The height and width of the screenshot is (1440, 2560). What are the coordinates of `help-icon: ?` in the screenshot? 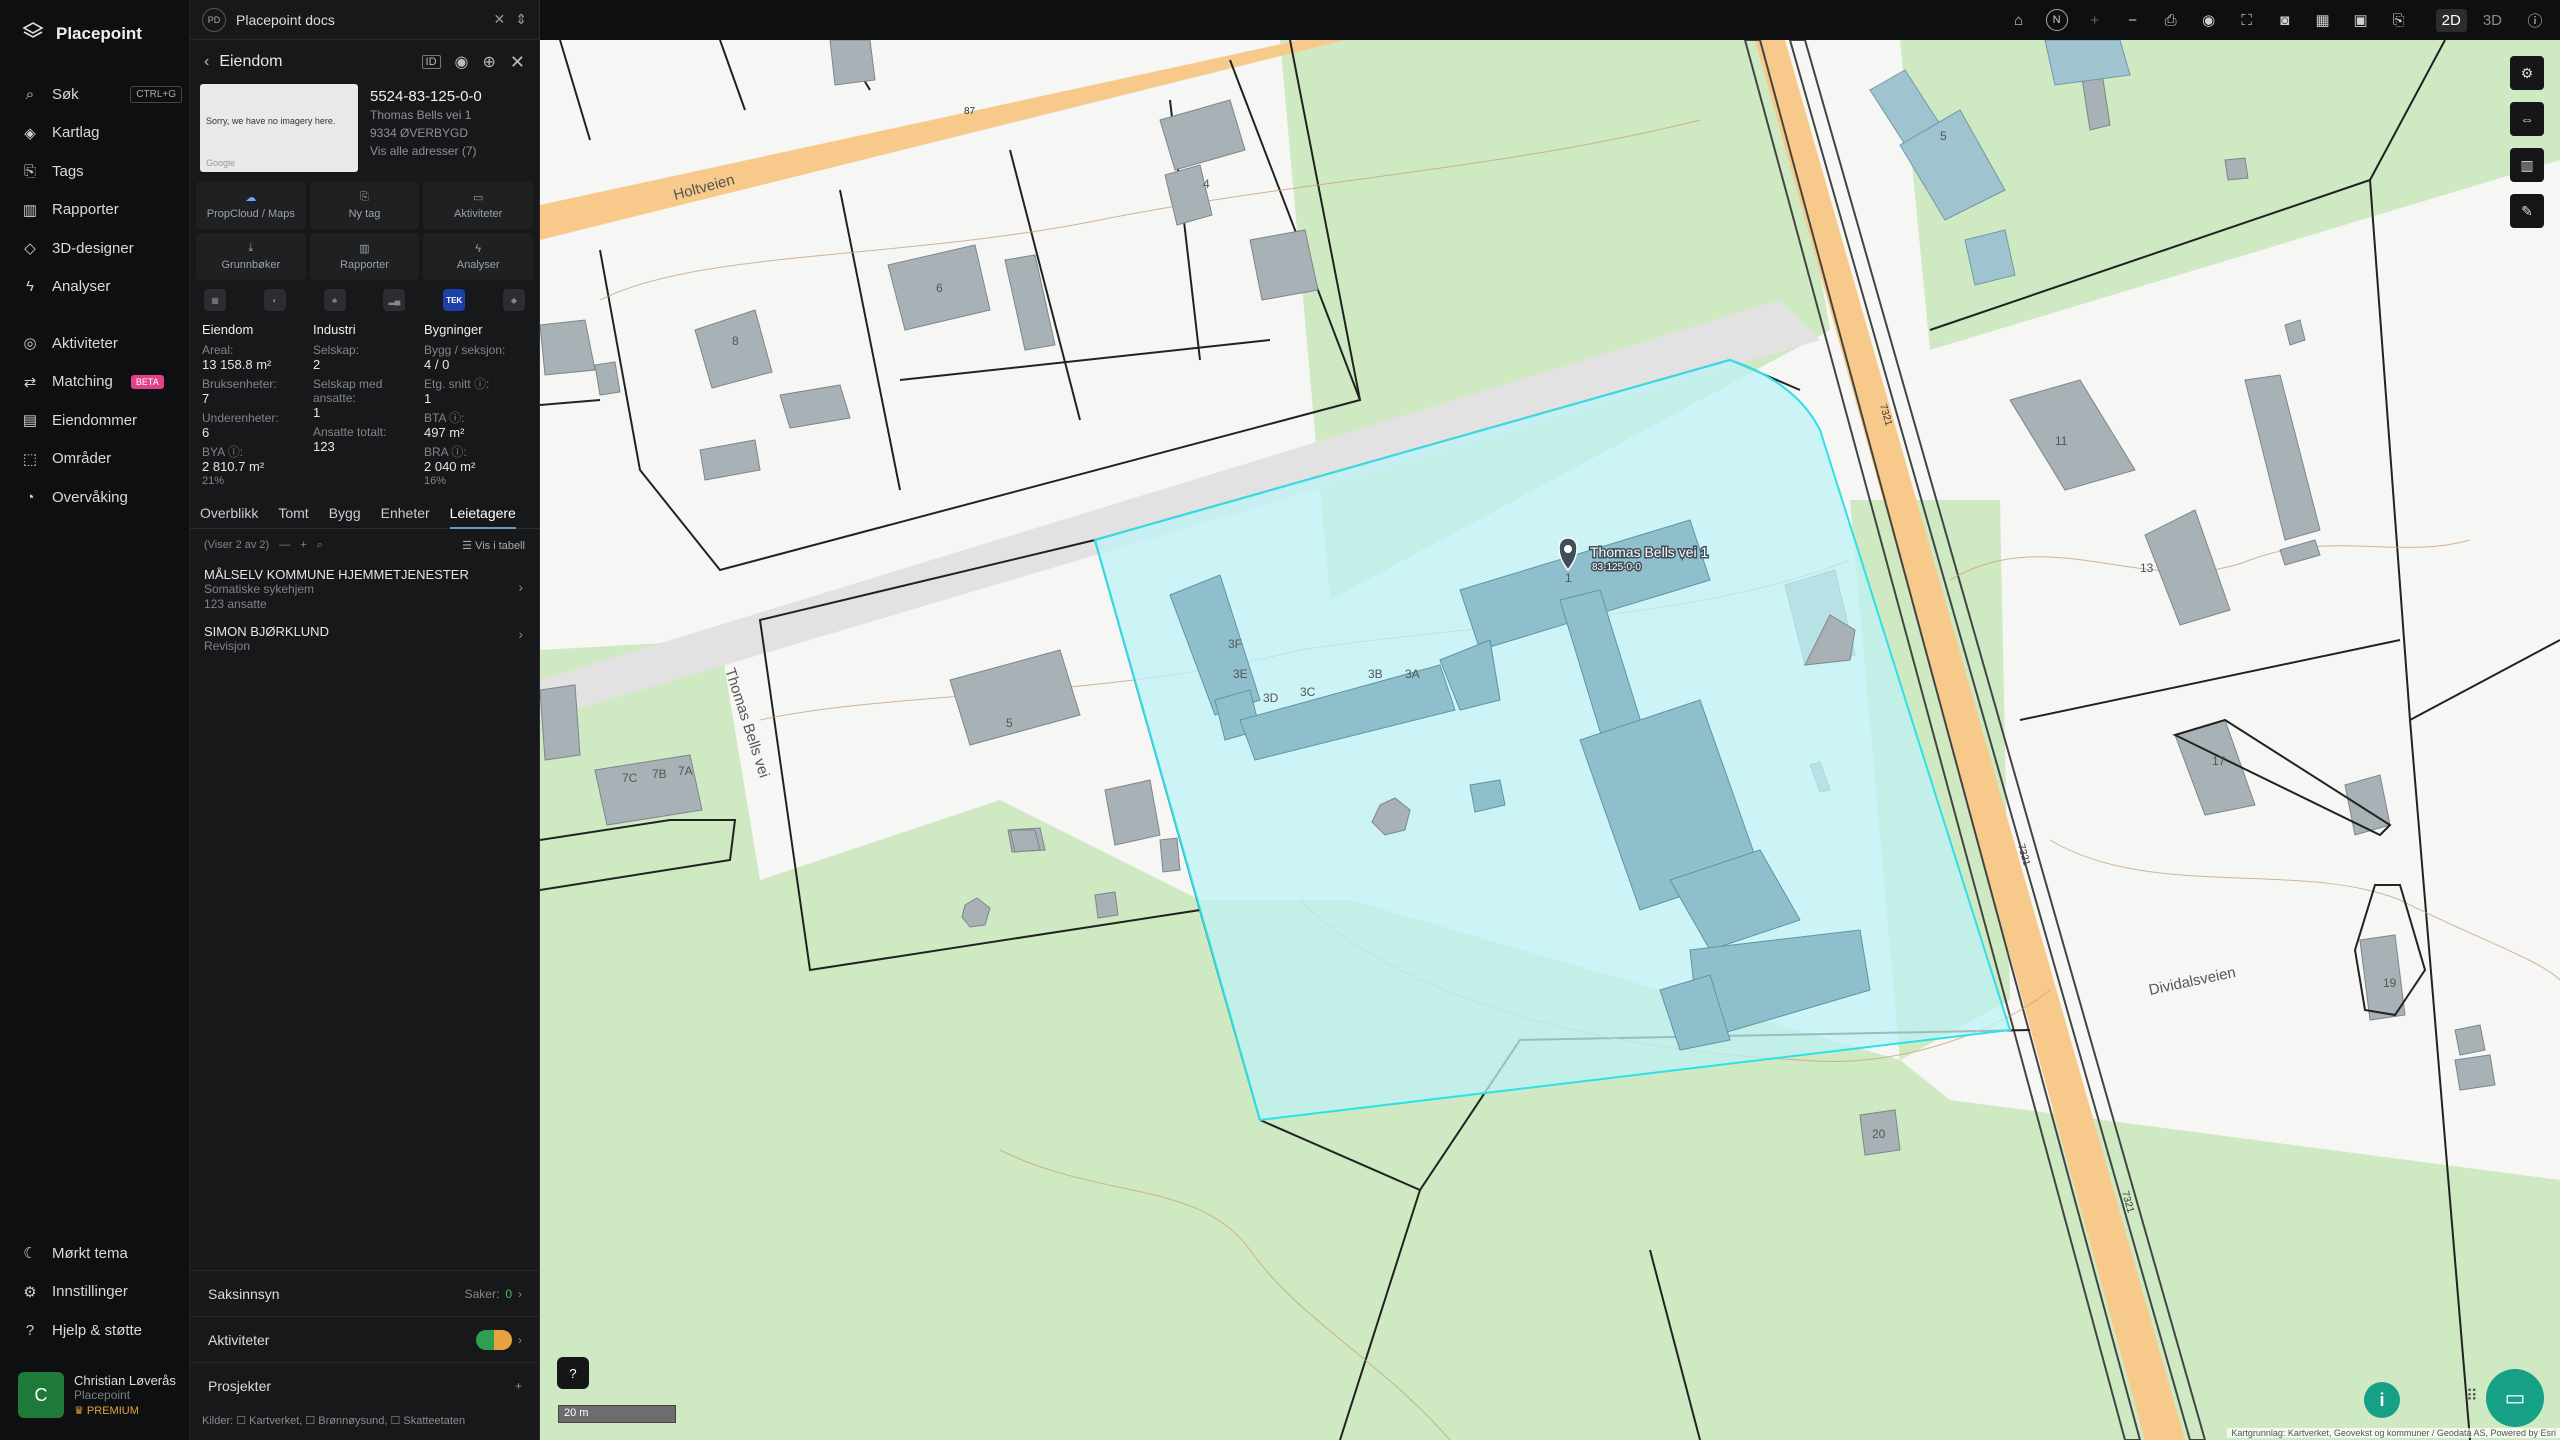 It's located at (30, 1330).